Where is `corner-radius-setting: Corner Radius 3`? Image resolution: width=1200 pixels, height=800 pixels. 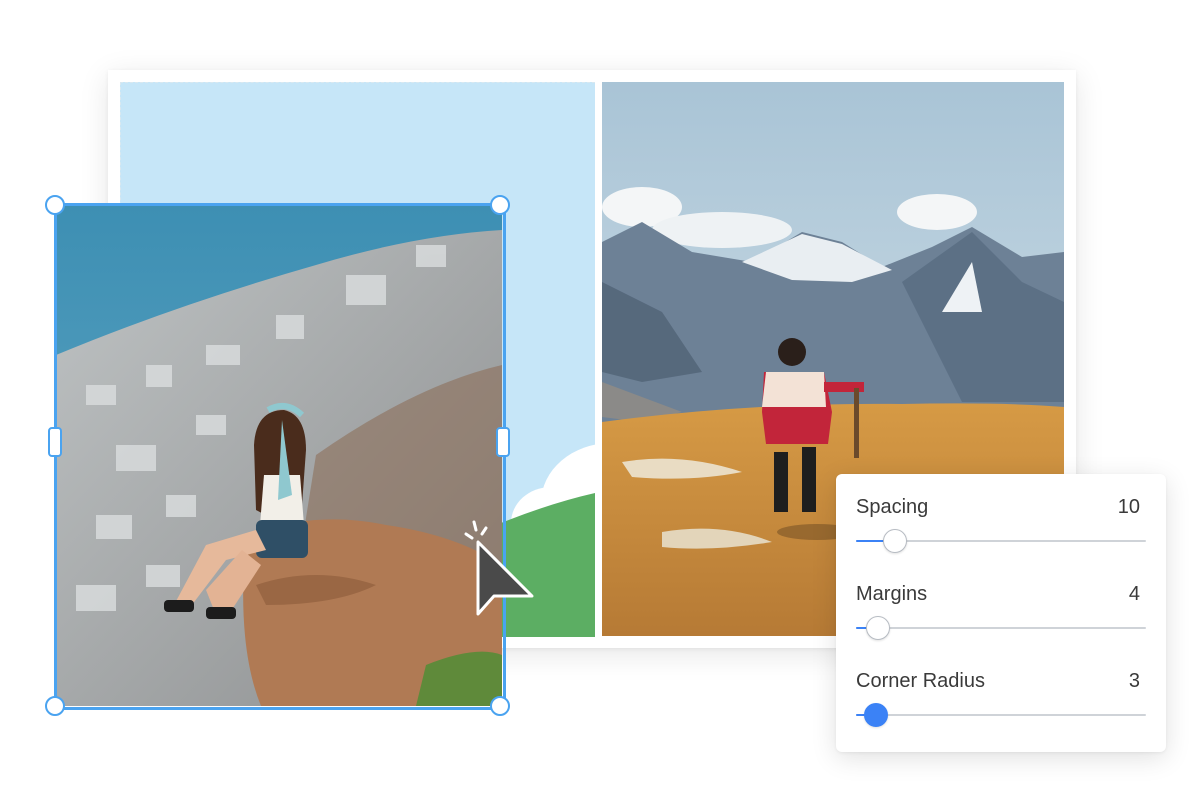 corner-radius-setting: Corner Radius 3 is located at coordinates (1001, 710).